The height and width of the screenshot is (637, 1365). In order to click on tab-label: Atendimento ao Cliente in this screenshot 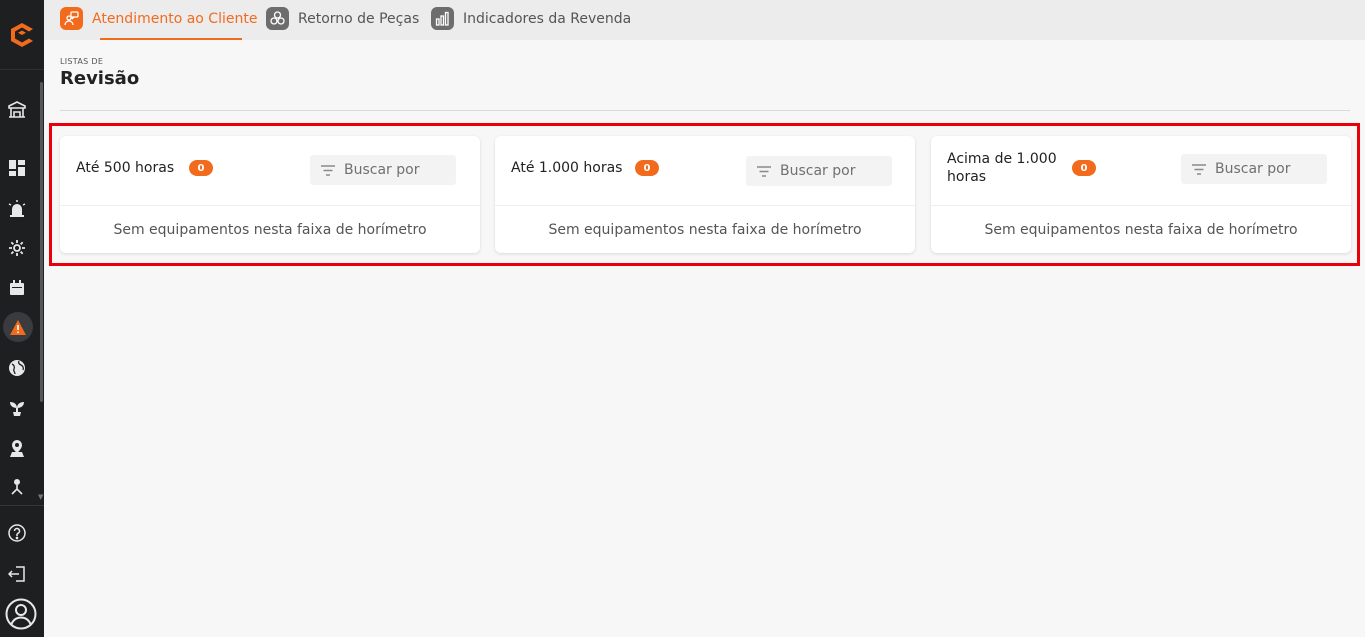, I will do `click(175, 19)`.